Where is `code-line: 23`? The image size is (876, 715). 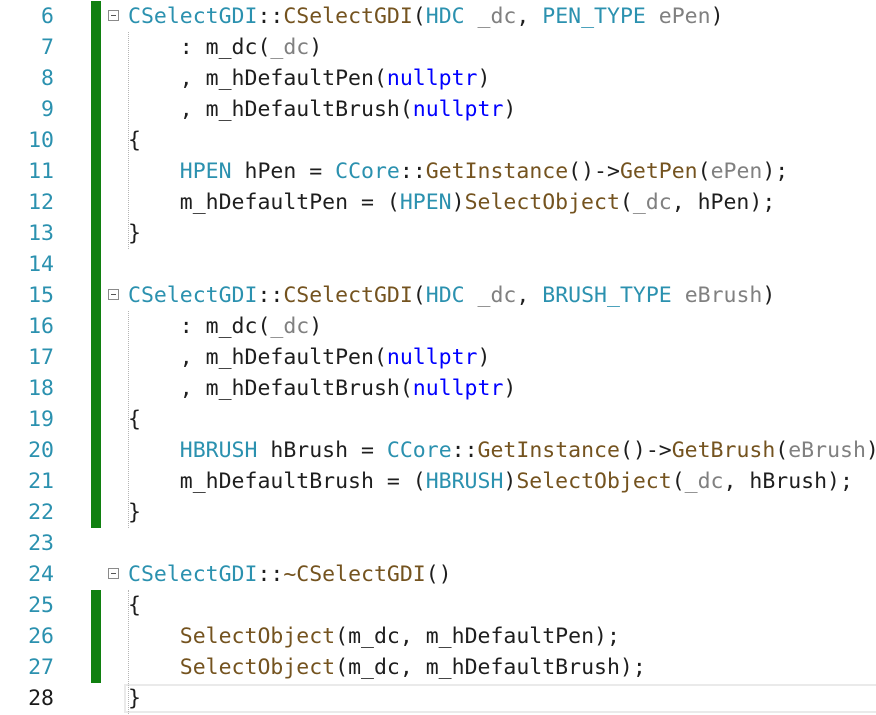 code-line: 23 is located at coordinates (438, 543).